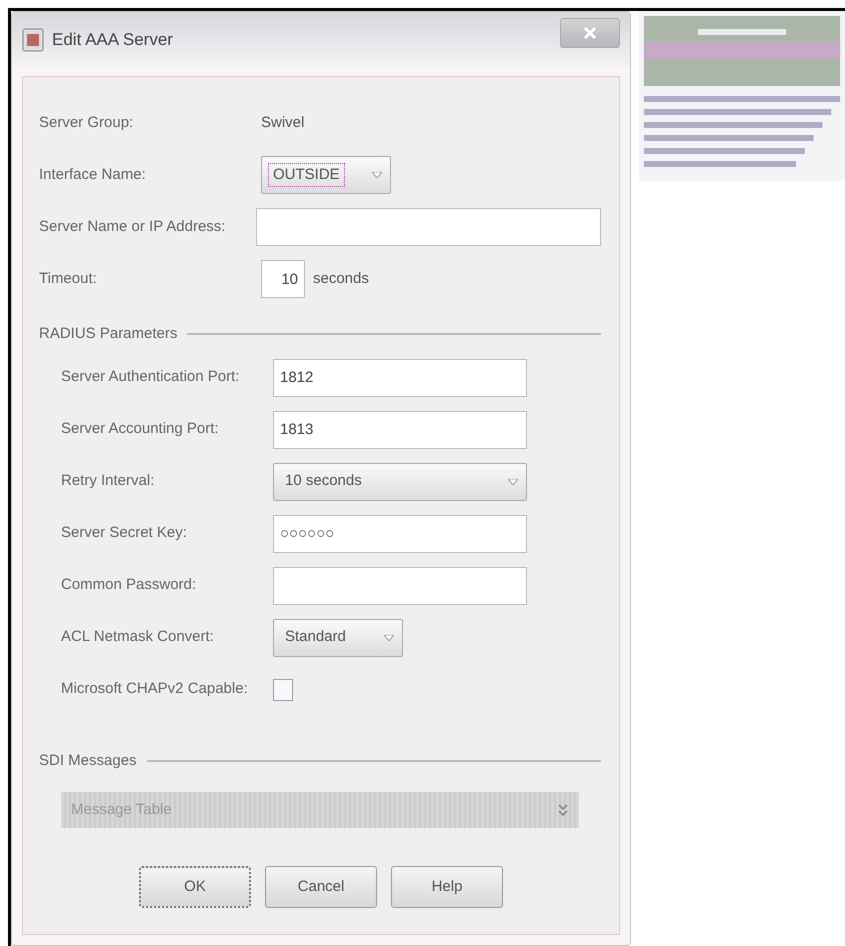  What do you see at coordinates (326, 175) in the screenshot?
I see `dropdown: OUTSIDE` at bounding box center [326, 175].